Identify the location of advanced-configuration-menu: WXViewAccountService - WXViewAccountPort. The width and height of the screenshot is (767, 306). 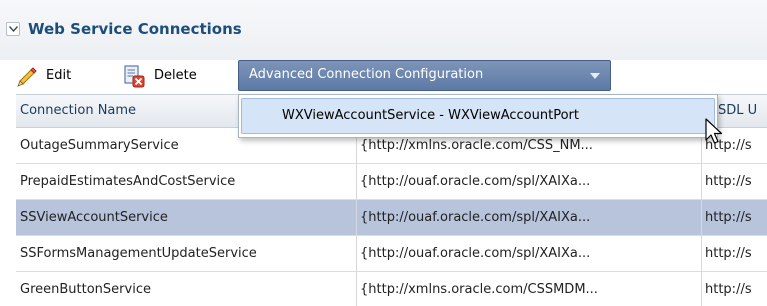
(478, 116).